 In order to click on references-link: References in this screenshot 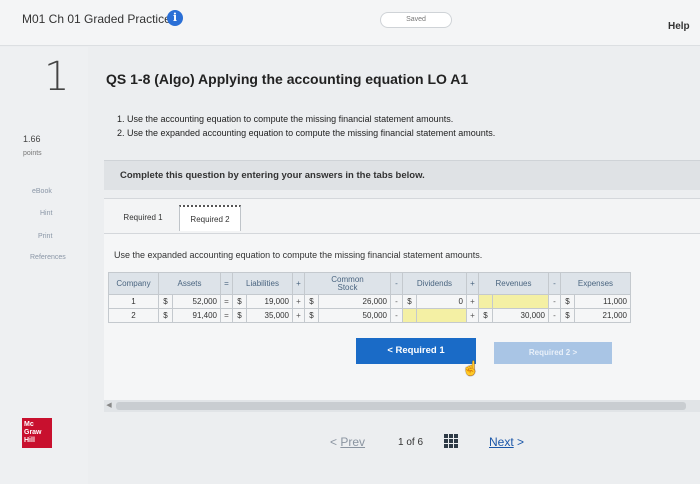, I will do `click(48, 257)`.